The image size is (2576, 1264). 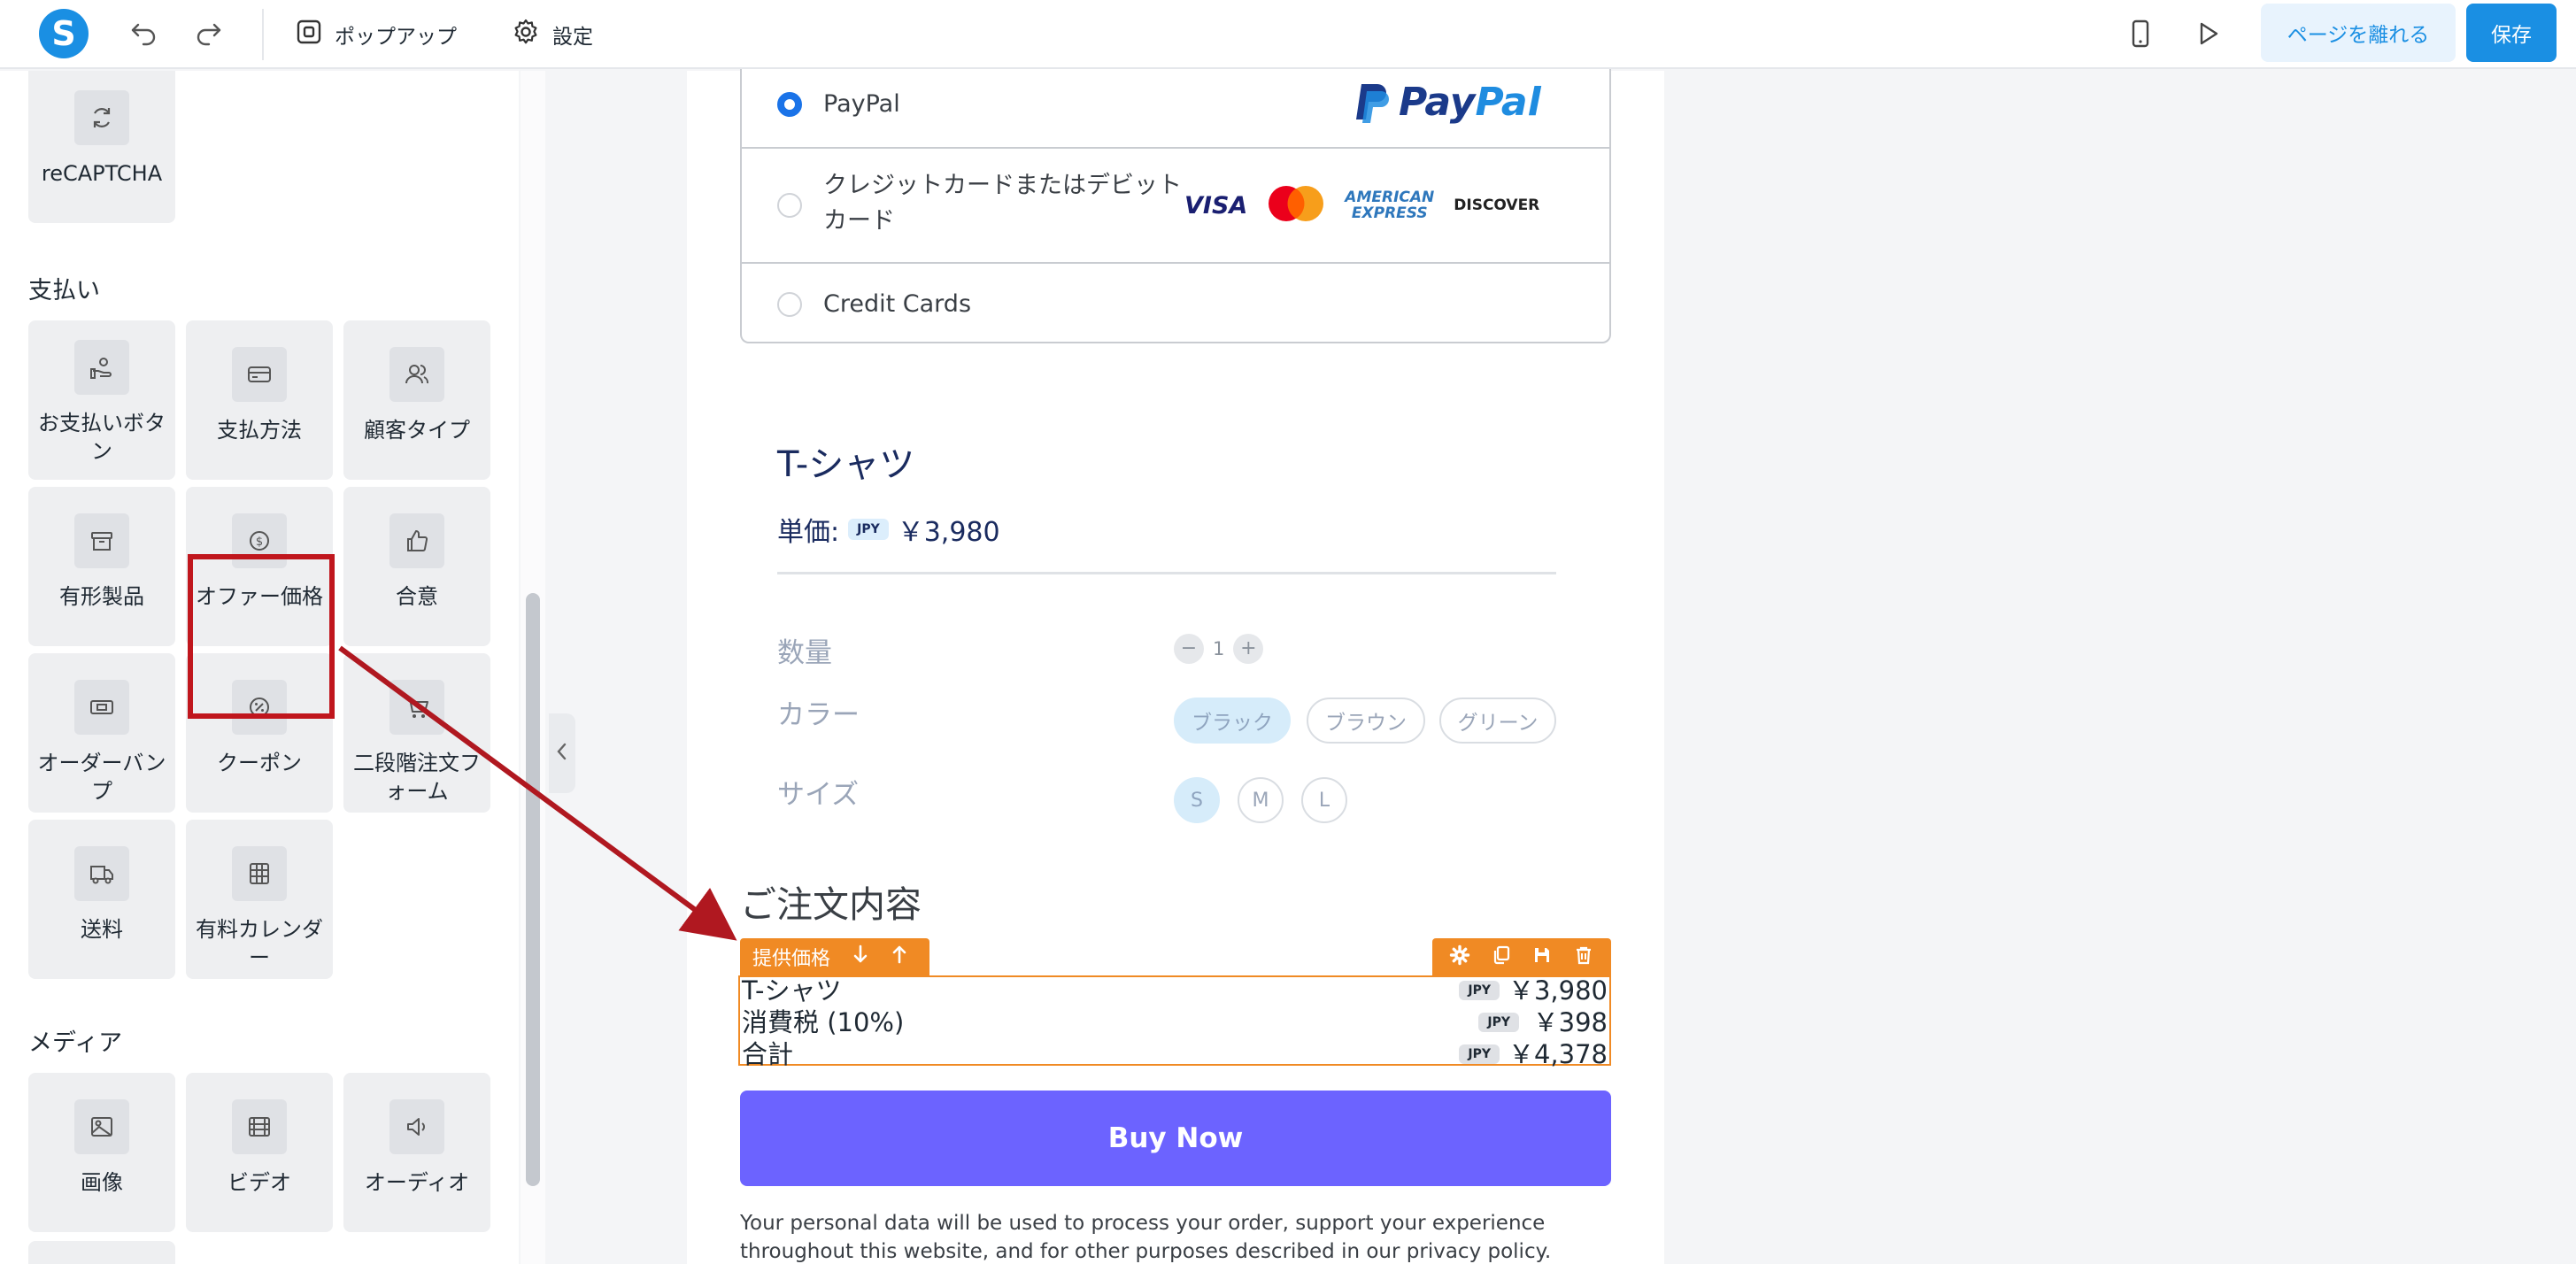 I want to click on unit-price-value: ￥3,980, so click(x=948, y=532).